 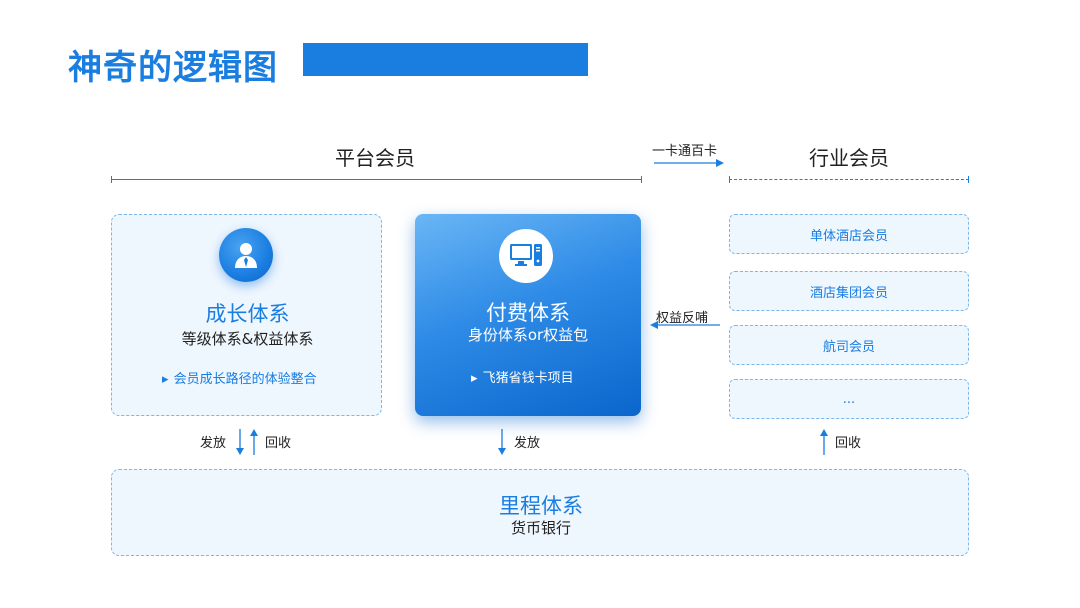 What do you see at coordinates (527, 443) in the screenshot?
I see `paid-issue-label: 发放` at bounding box center [527, 443].